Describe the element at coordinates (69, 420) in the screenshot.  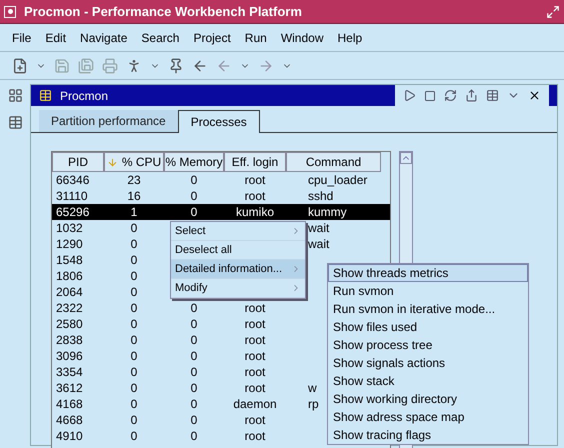
I see `table-cell: 4668` at that location.